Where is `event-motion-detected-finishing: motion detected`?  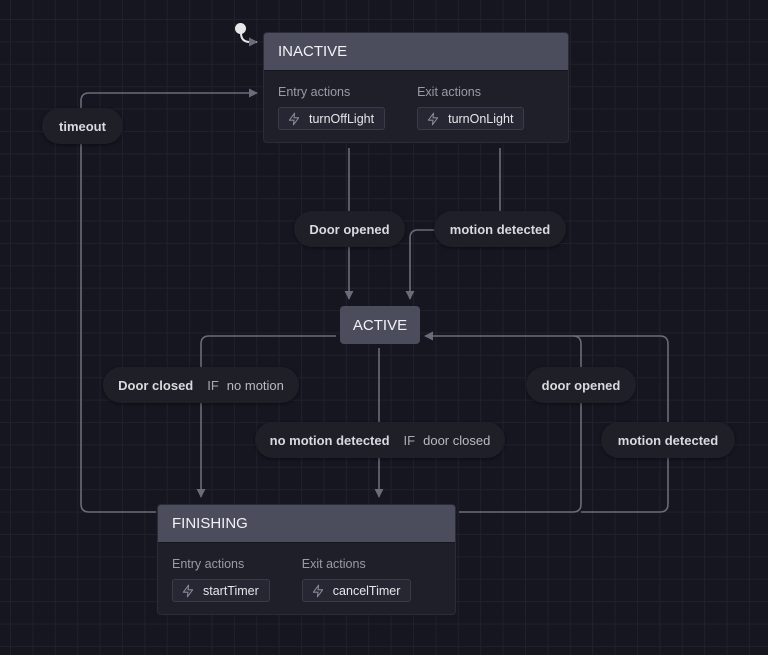
event-motion-detected-finishing: motion detected is located at coordinates (668, 440).